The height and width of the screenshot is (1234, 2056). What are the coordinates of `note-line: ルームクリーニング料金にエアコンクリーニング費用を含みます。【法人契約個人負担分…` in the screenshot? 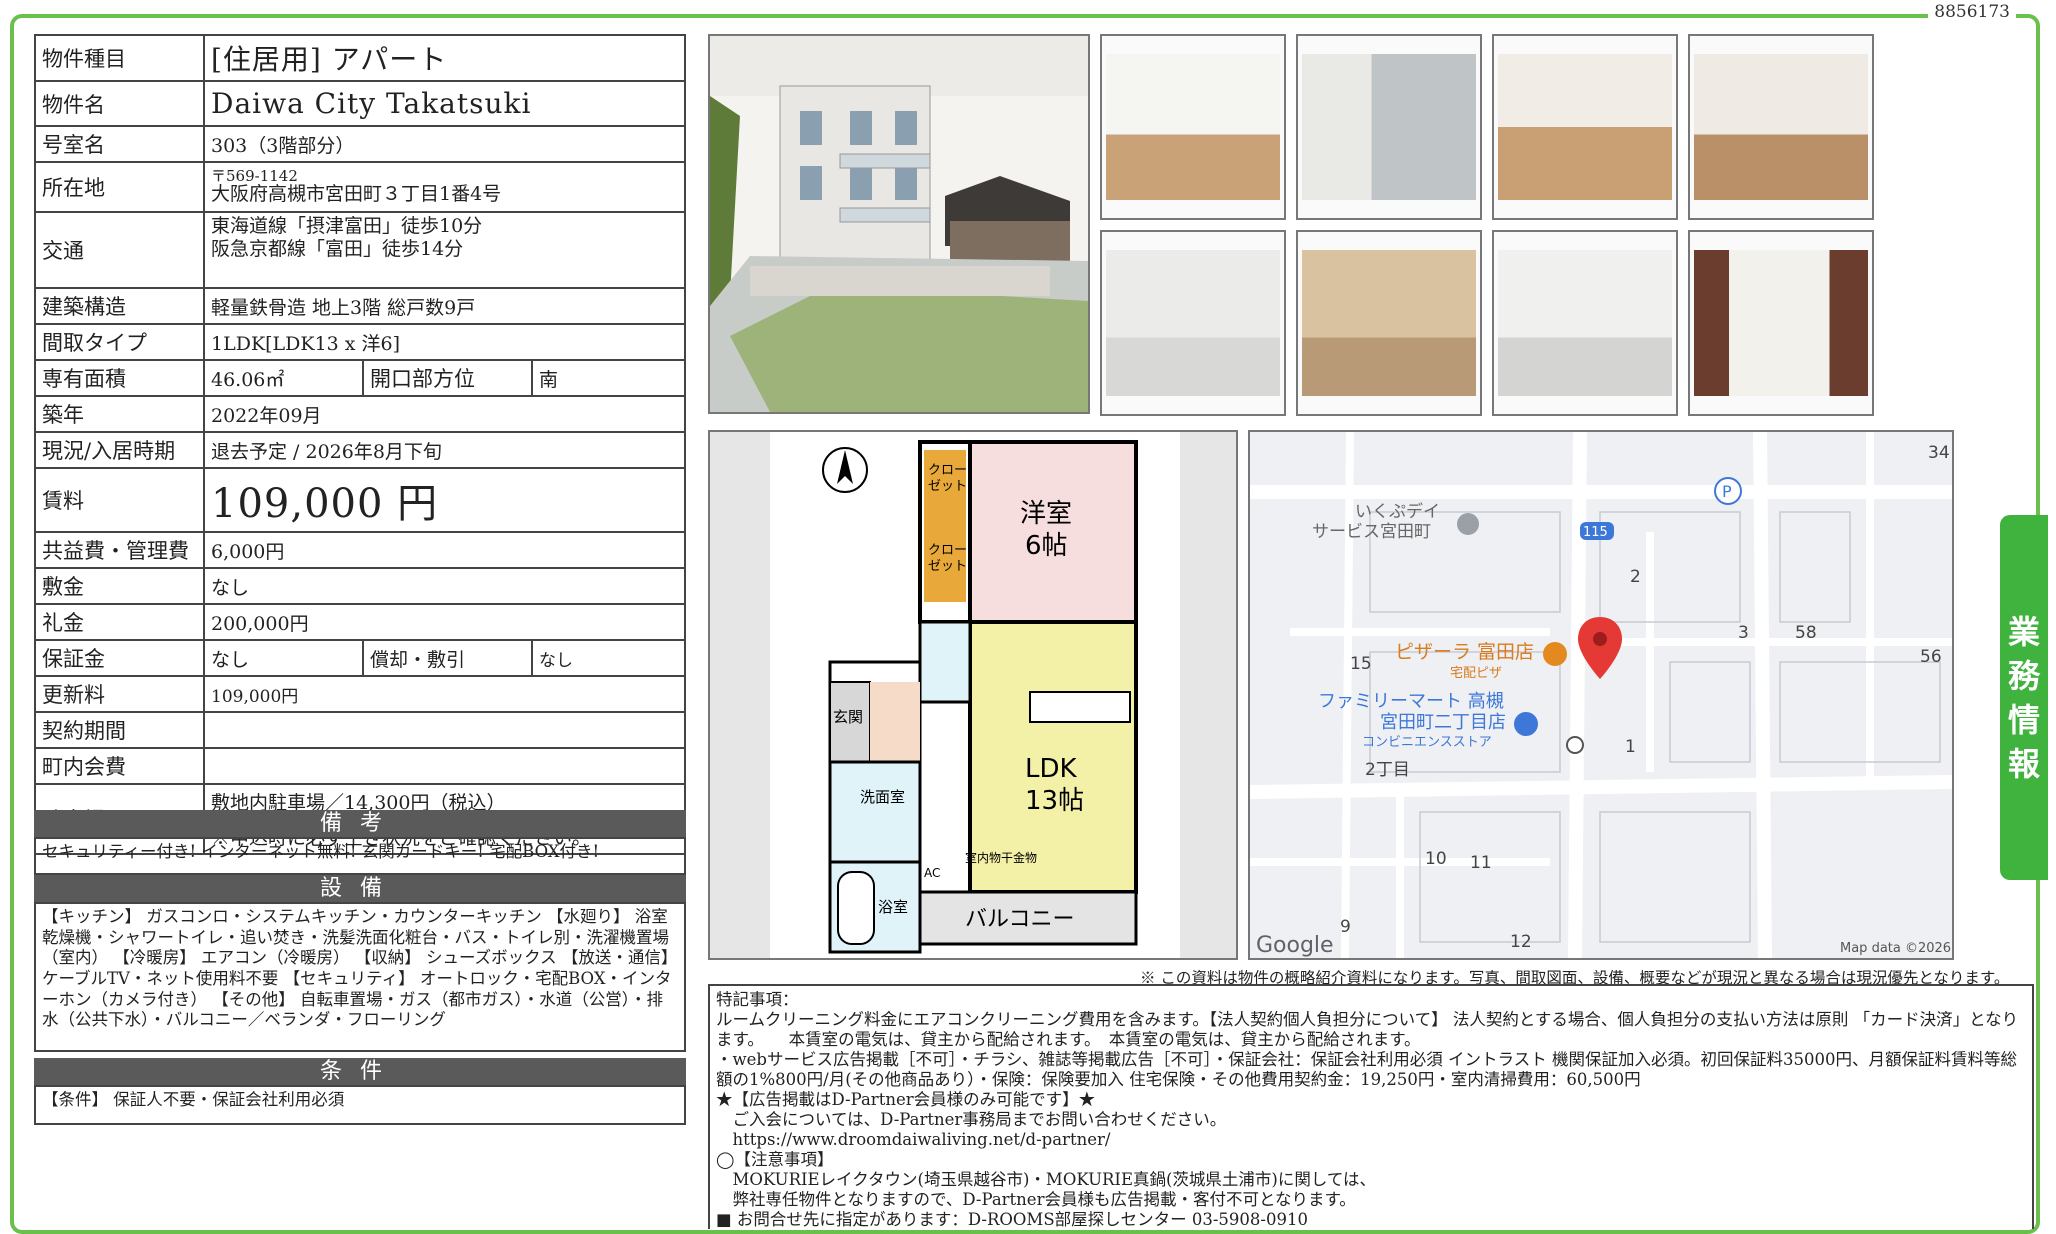 It's located at (1367, 1029).